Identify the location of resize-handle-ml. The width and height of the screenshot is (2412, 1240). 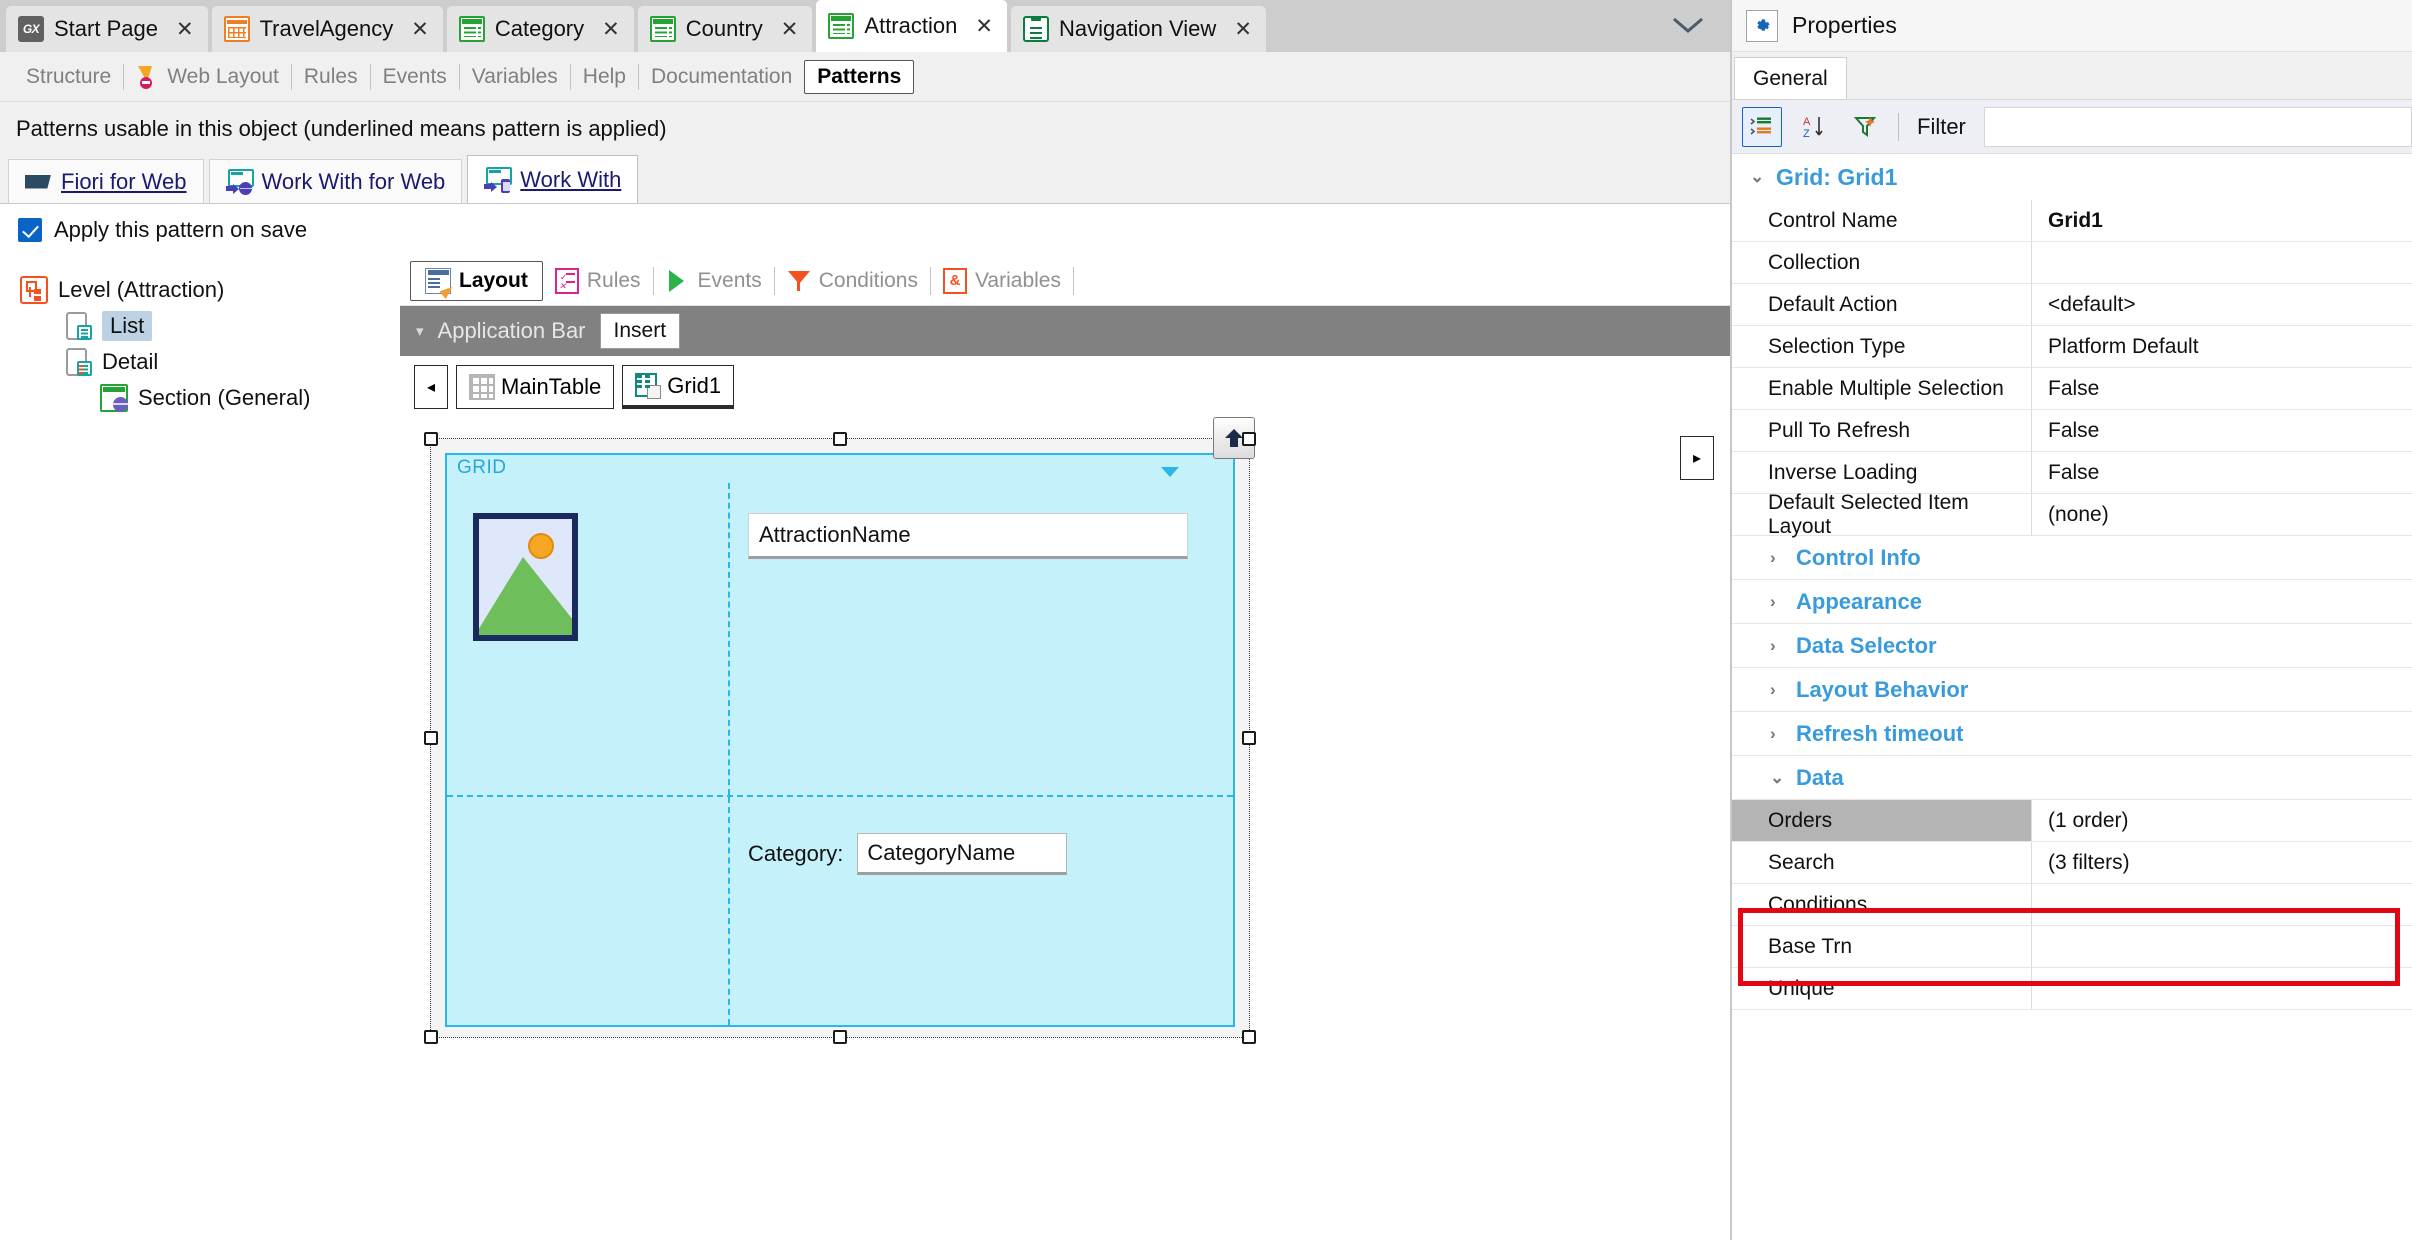
(431, 738).